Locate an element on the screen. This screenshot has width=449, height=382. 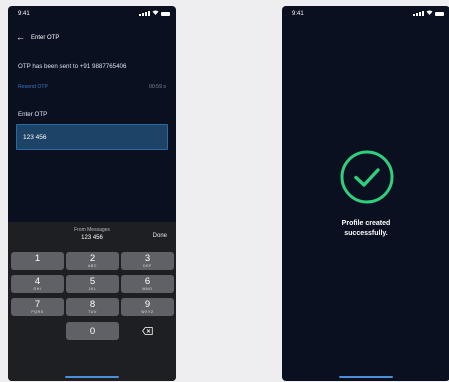
header: ← Enter OTP is located at coordinates (37, 37).